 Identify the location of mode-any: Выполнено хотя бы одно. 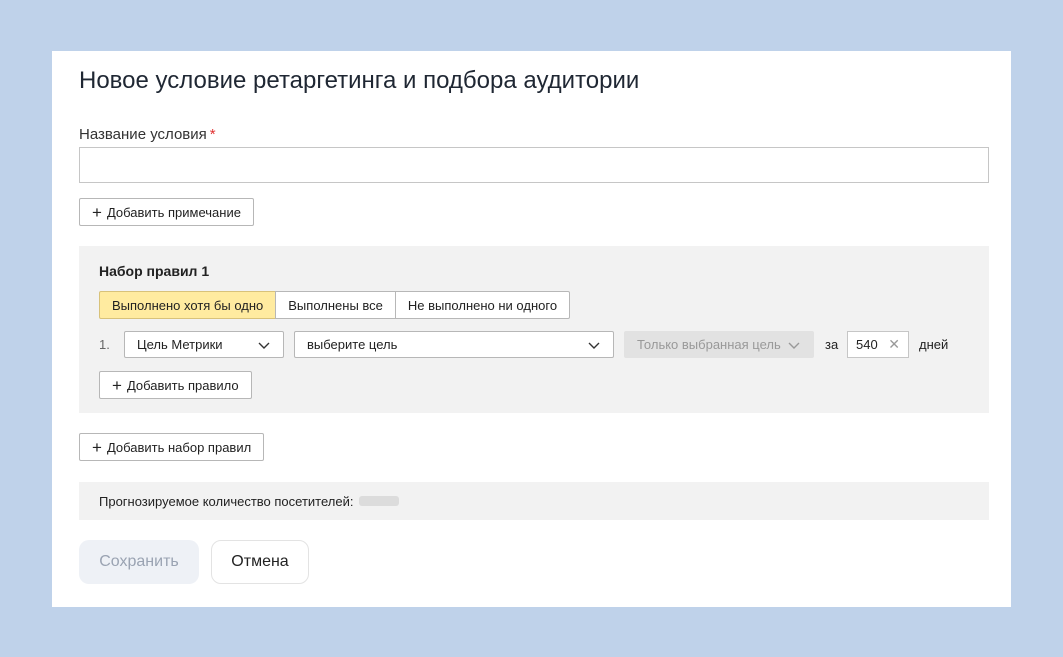
(188, 305).